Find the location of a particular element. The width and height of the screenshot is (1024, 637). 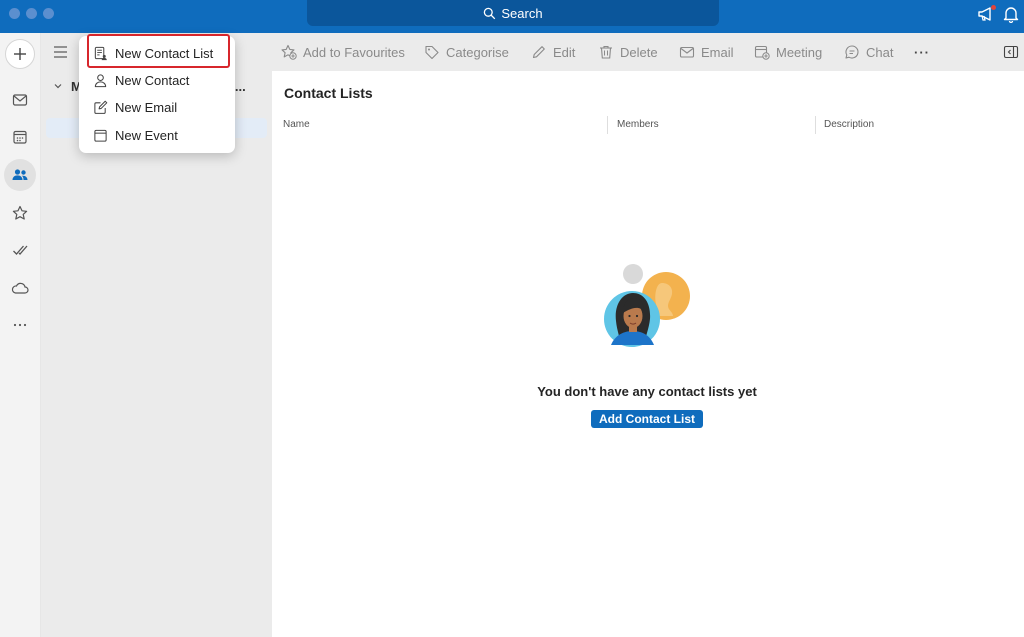

add-to-favourites-button: Add to Favourites is located at coordinates (343, 52).